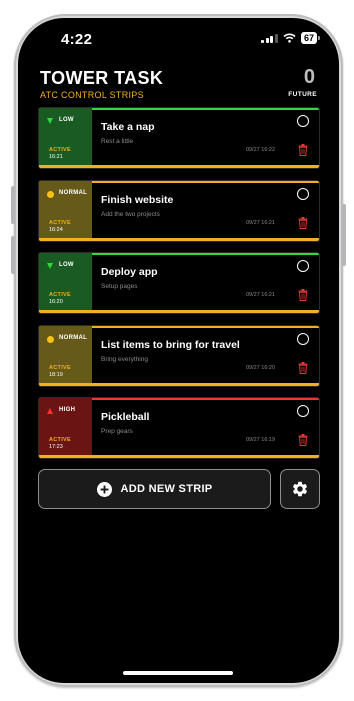 This screenshot has height=701, width=354. Describe the element at coordinates (65, 283) in the screenshot. I see `priority-block: LOW ACTIVE 16:20` at that location.